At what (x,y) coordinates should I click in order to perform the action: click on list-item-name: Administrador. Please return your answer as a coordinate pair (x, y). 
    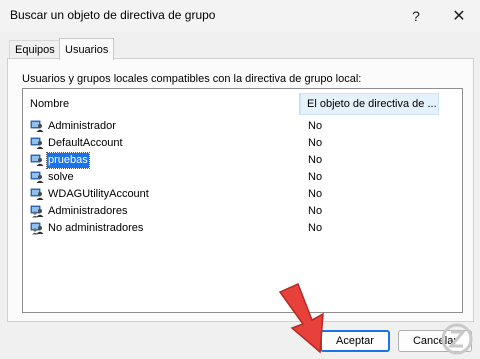
    Looking at the image, I should click on (82, 126).